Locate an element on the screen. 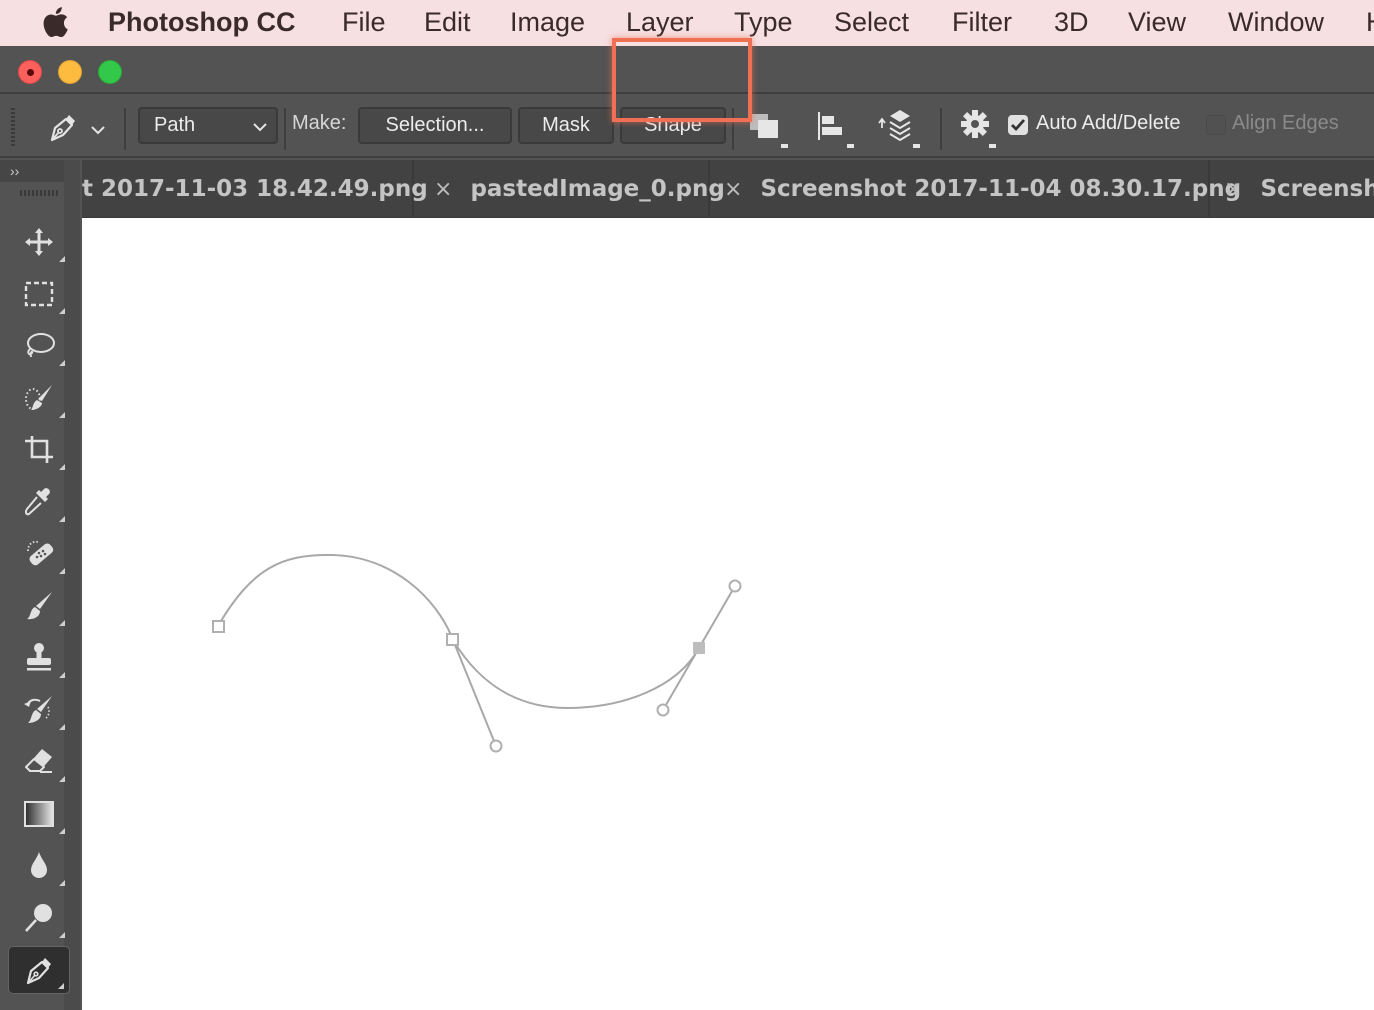  checkmark-icon is located at coordinates (1018, 125).